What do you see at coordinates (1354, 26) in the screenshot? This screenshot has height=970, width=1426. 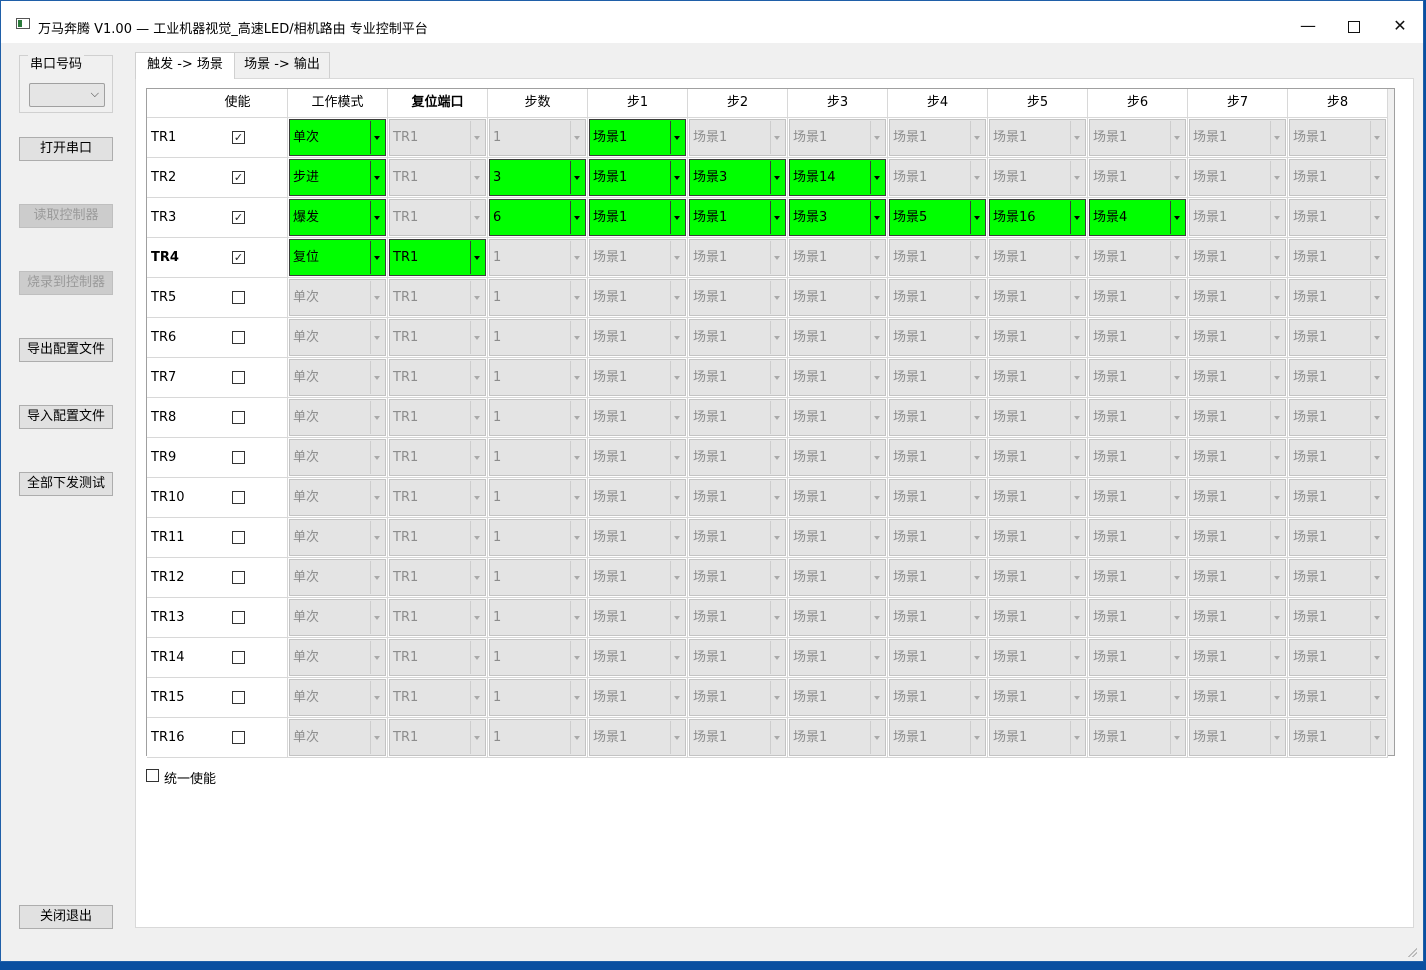 I see `maximize-button` at bounding box center [1354, 26].